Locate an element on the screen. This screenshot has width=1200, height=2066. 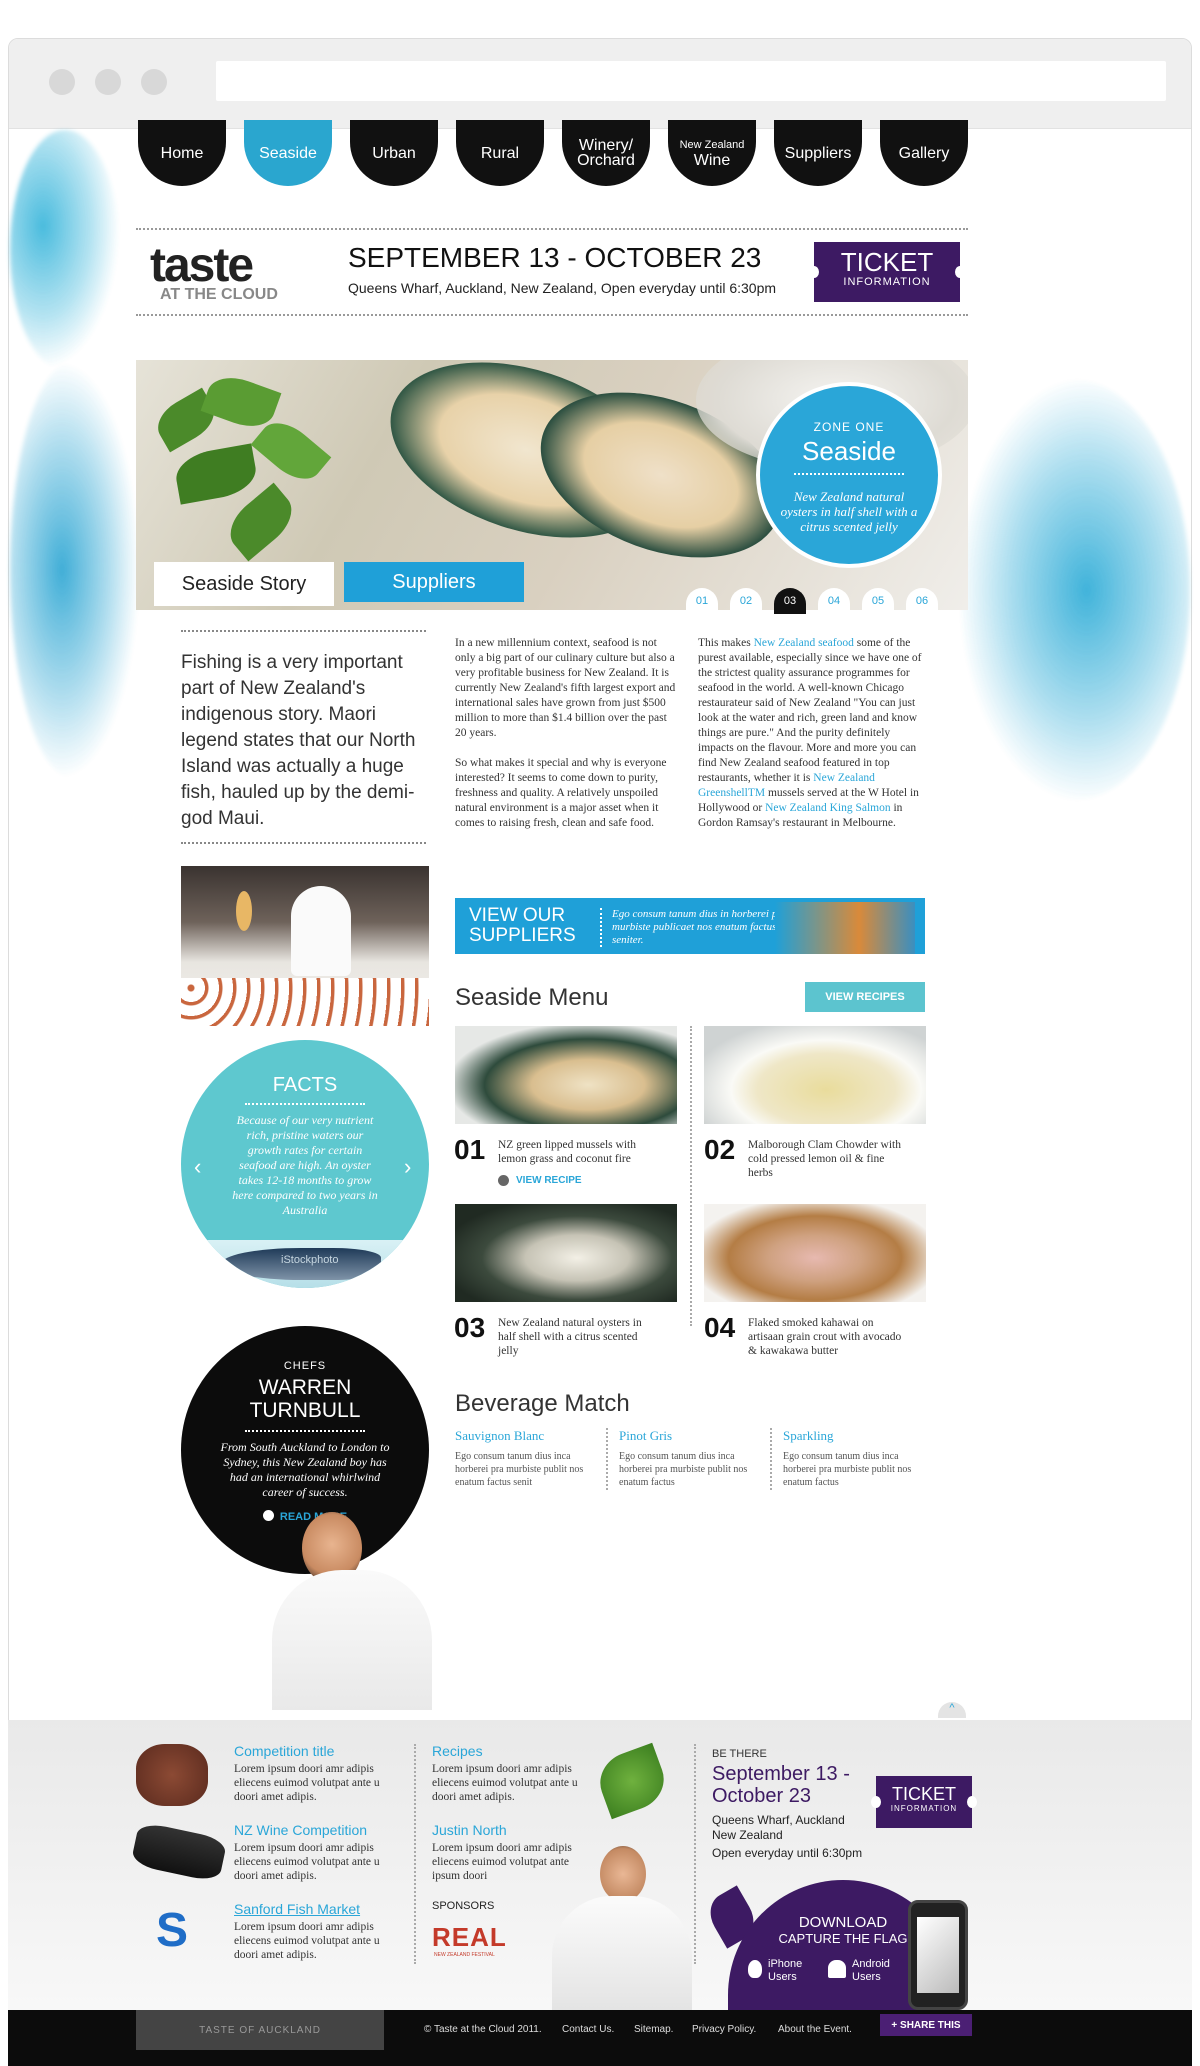
footer-link-sanford: Sanford Fish Market is located at coordinates (297, 1909).